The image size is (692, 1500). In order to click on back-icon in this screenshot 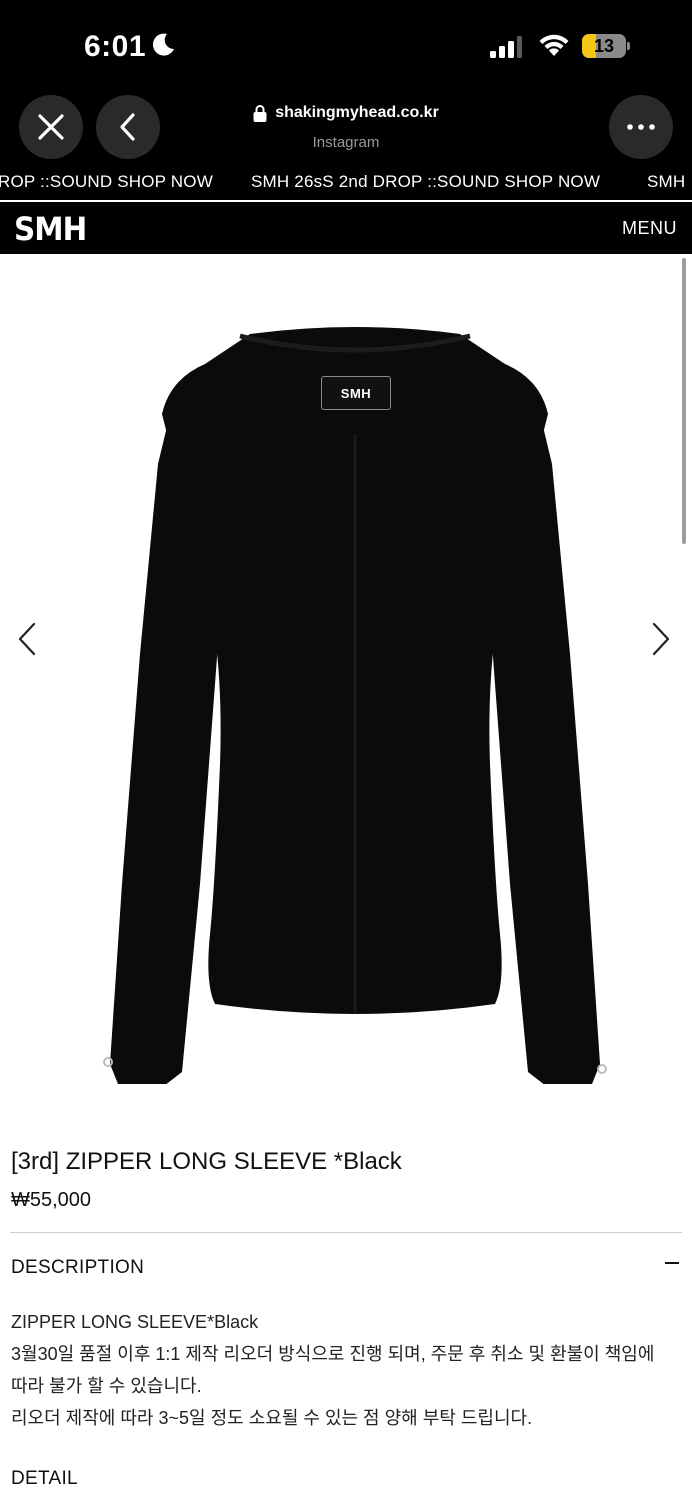, I will do `click(127, 127)`.